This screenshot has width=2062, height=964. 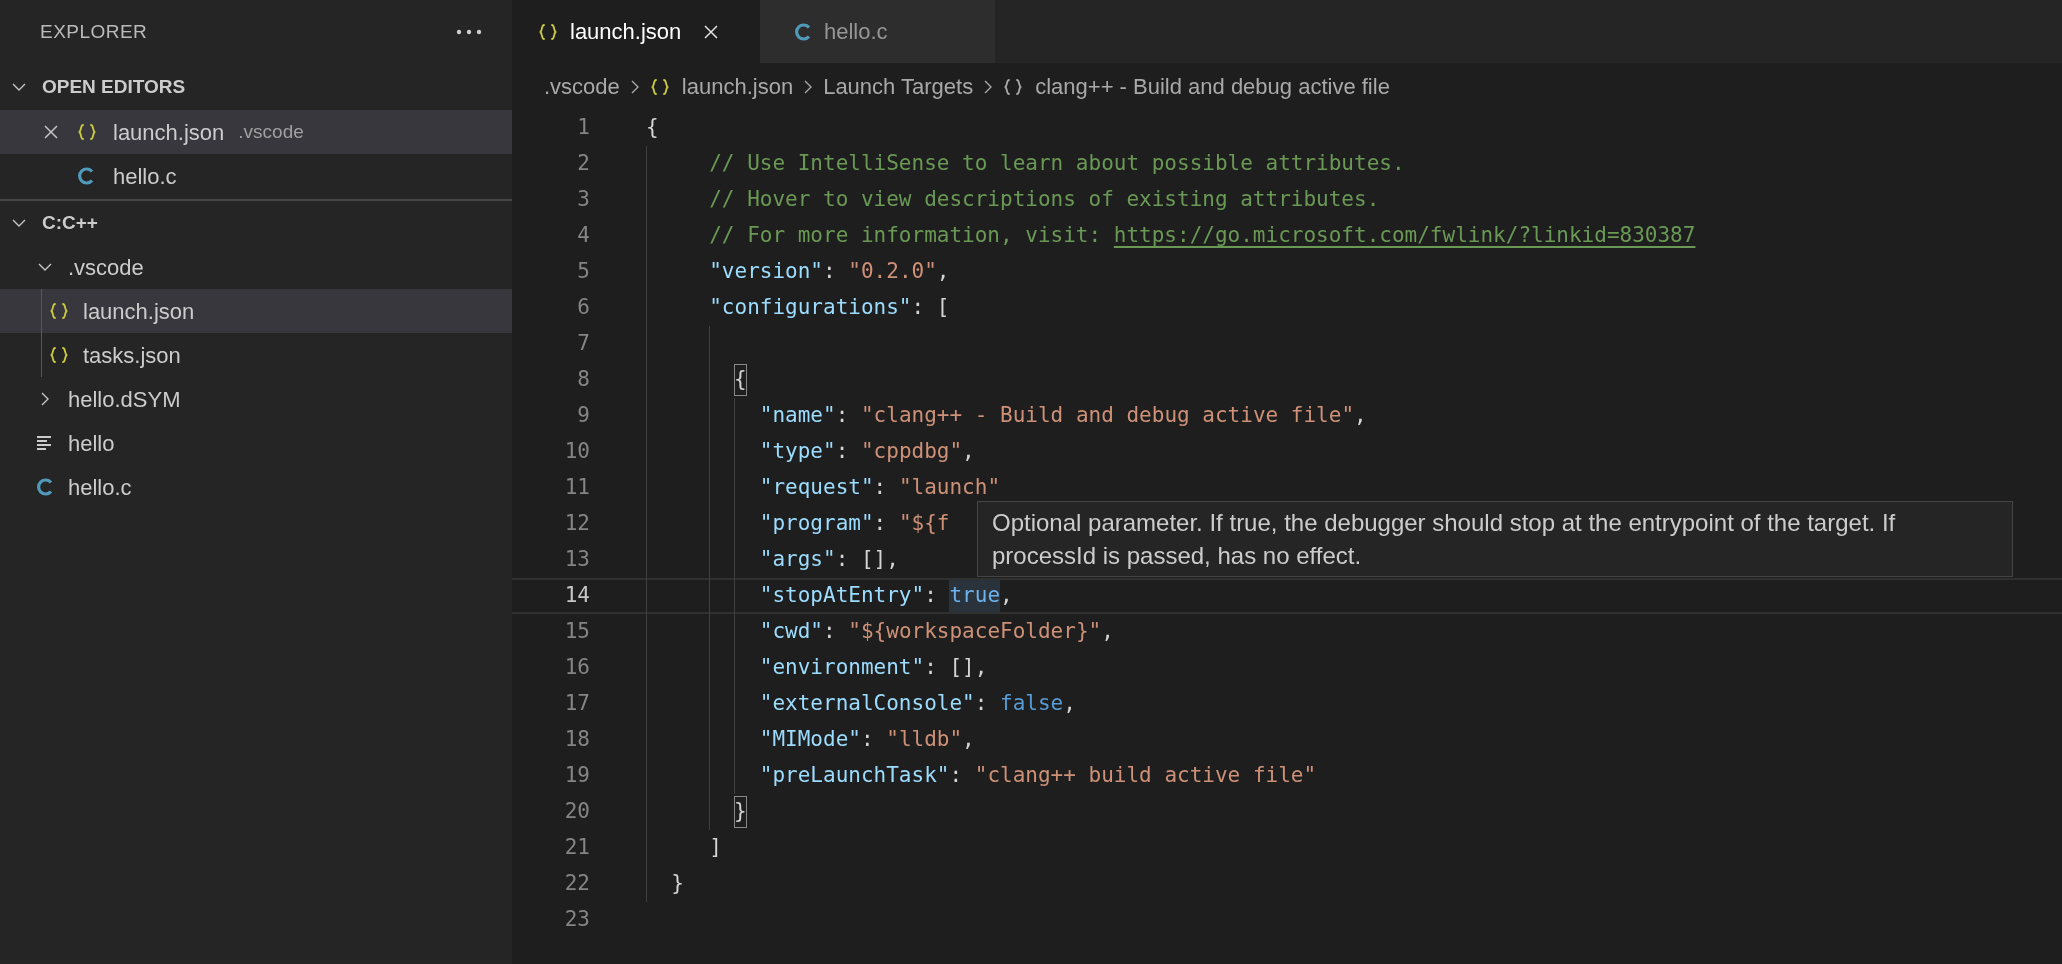 I want to click on editor-tab: hello.c, so click(x=877, y=31).